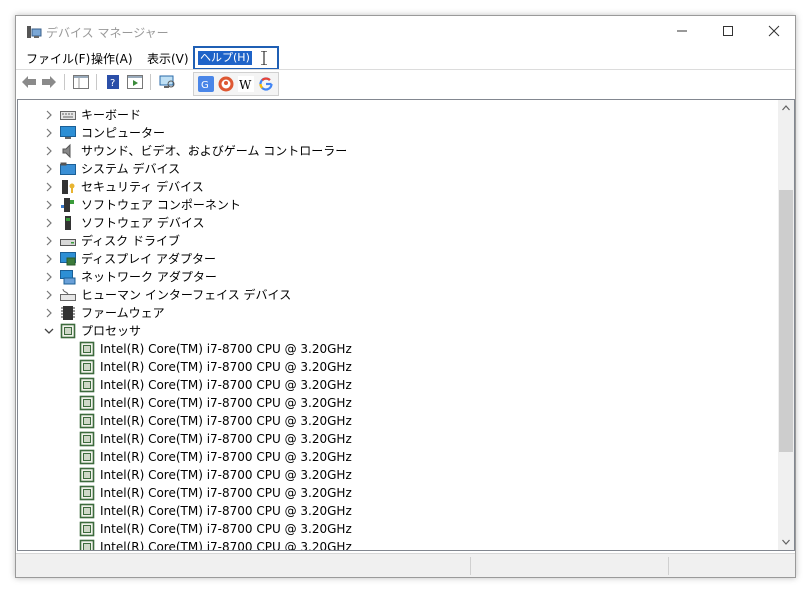  Describe the element at coordinates (398, 295) in the screenshot. I see `tree-category-11: ヒューマン インターフェイス デバイス` at that location.